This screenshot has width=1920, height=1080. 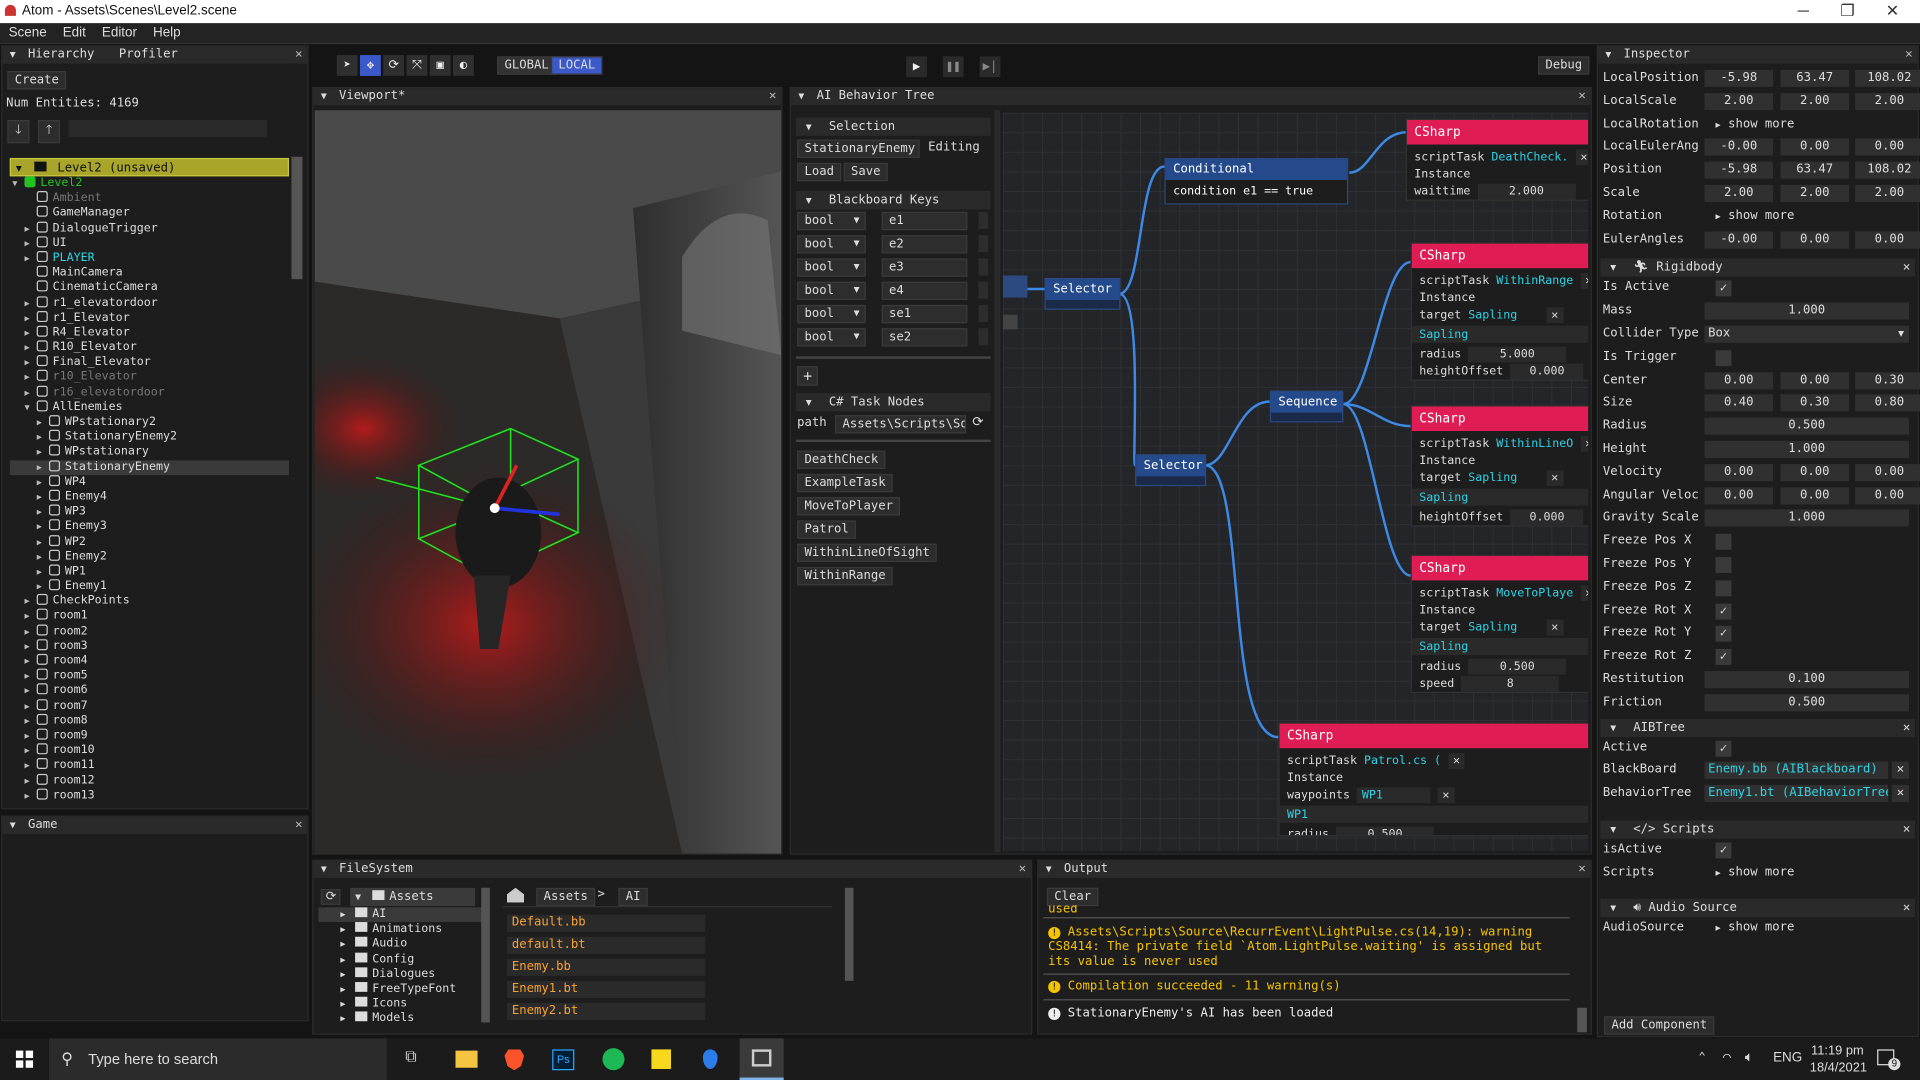 I want to click on tree-item: ▶ WPstationary, so click(x=149, y=452).